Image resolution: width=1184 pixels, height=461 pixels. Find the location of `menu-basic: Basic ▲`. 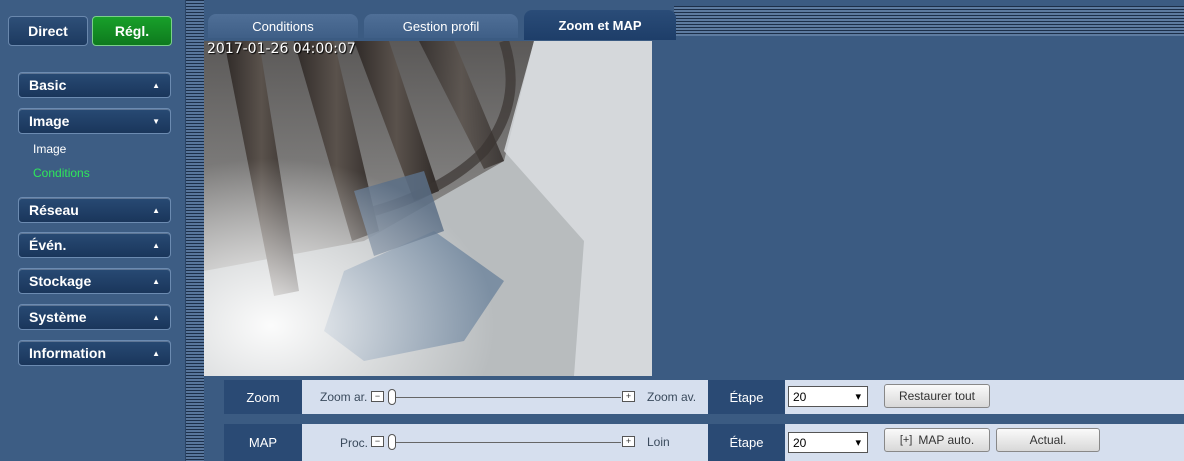

menu-basic: Basic ▲ is located at coordinates (94, 85).